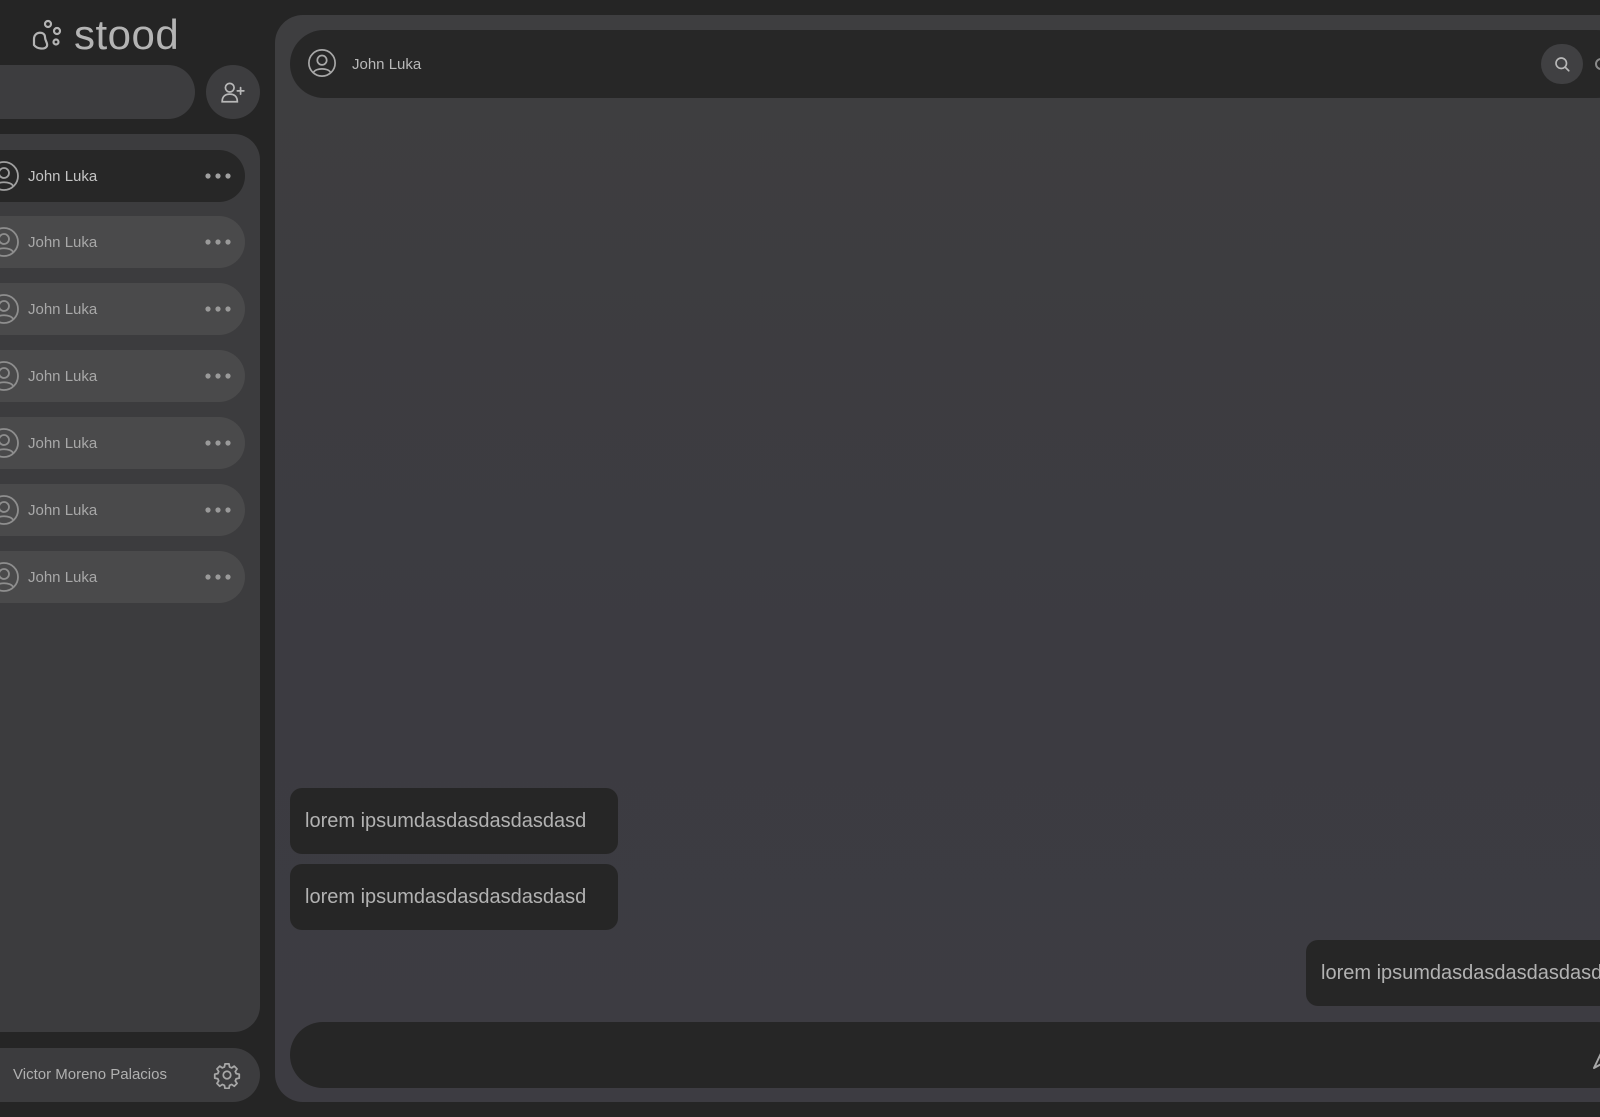 This screenshot has width=1600, height=1117. Describe the element at coordinates (945, 1055) in the screenshot. I see `message-input` at that location.